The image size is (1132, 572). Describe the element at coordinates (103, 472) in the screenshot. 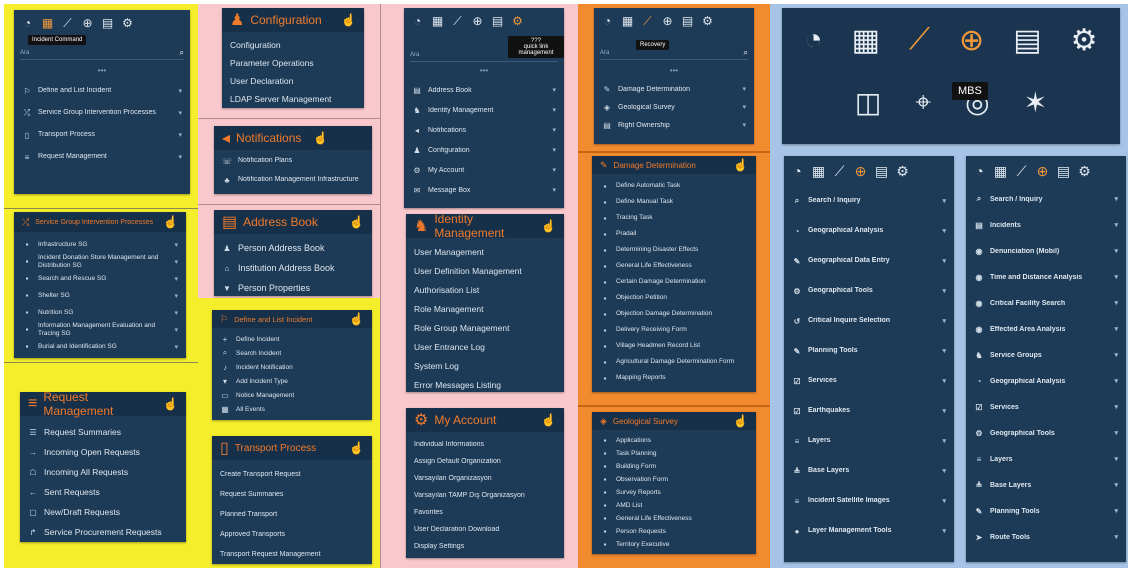

I see `menu-item: ☖ Incoming All Requests` at that location.